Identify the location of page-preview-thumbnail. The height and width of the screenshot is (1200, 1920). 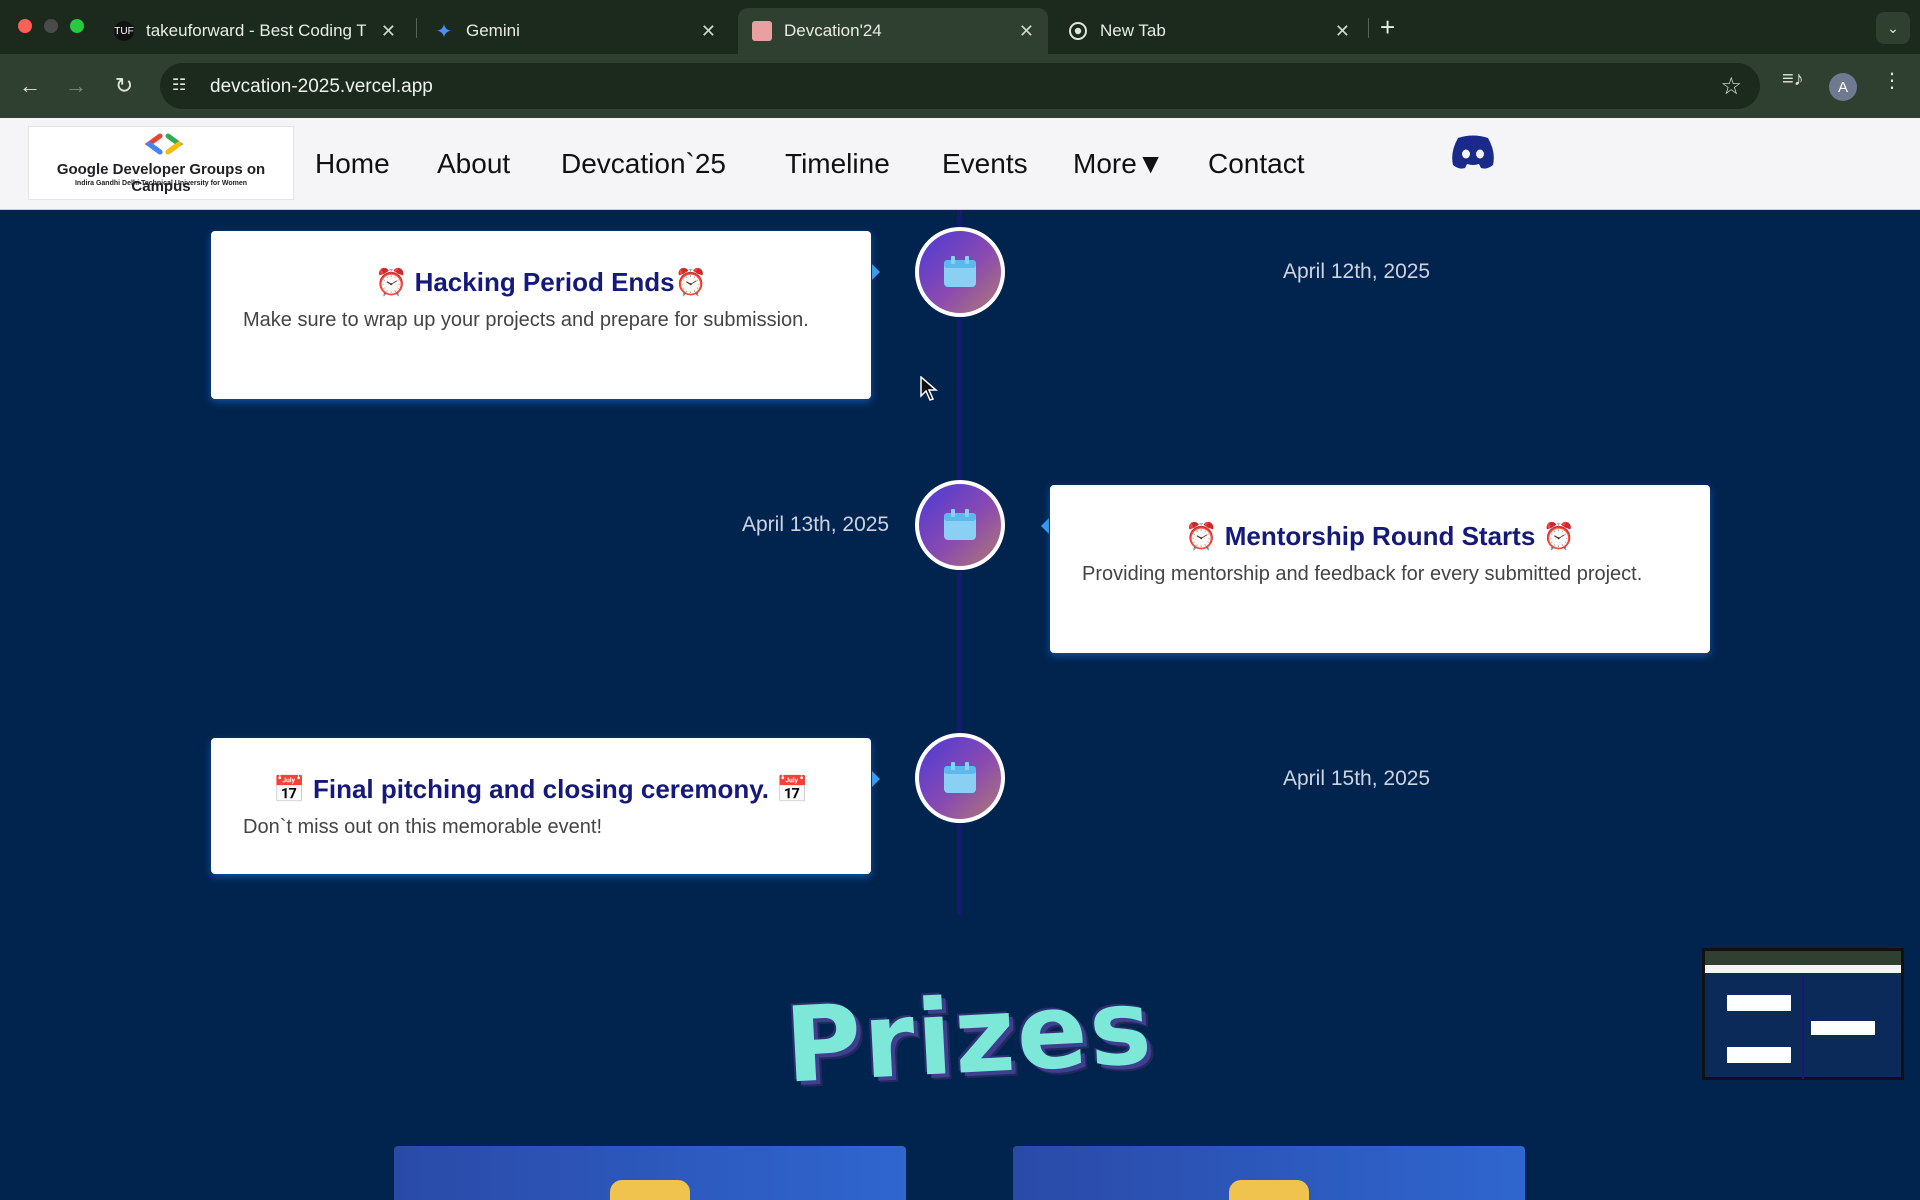
(1803, 1014).